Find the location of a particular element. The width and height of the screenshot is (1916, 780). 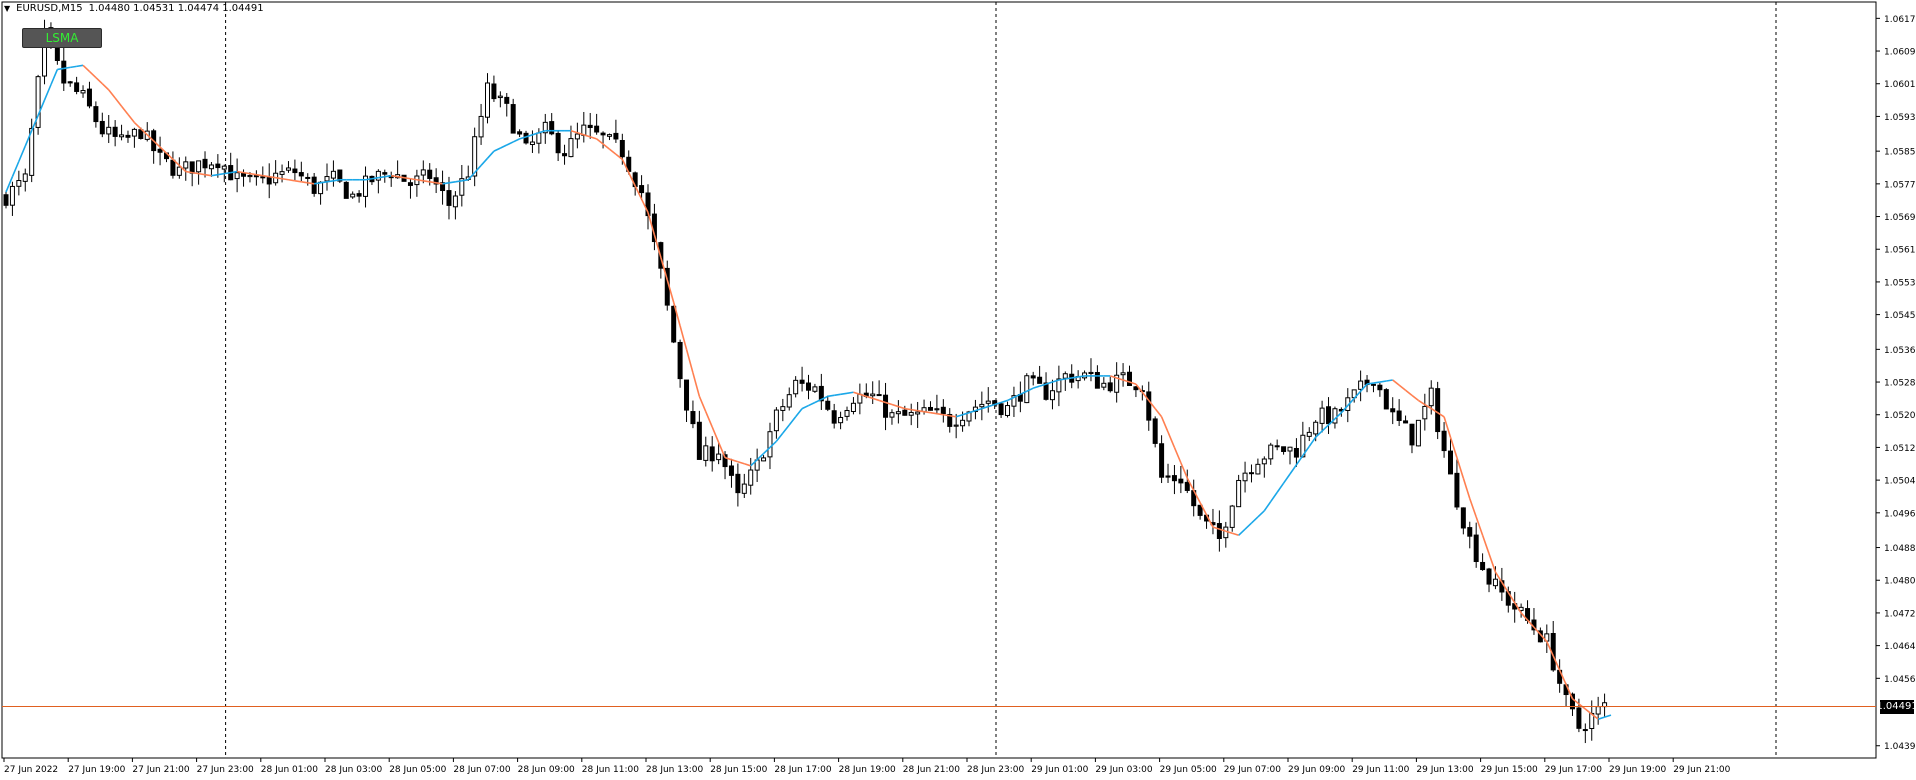

x-tick-label: 29 Jun 15:00 is located at coordinates (1509, 770).